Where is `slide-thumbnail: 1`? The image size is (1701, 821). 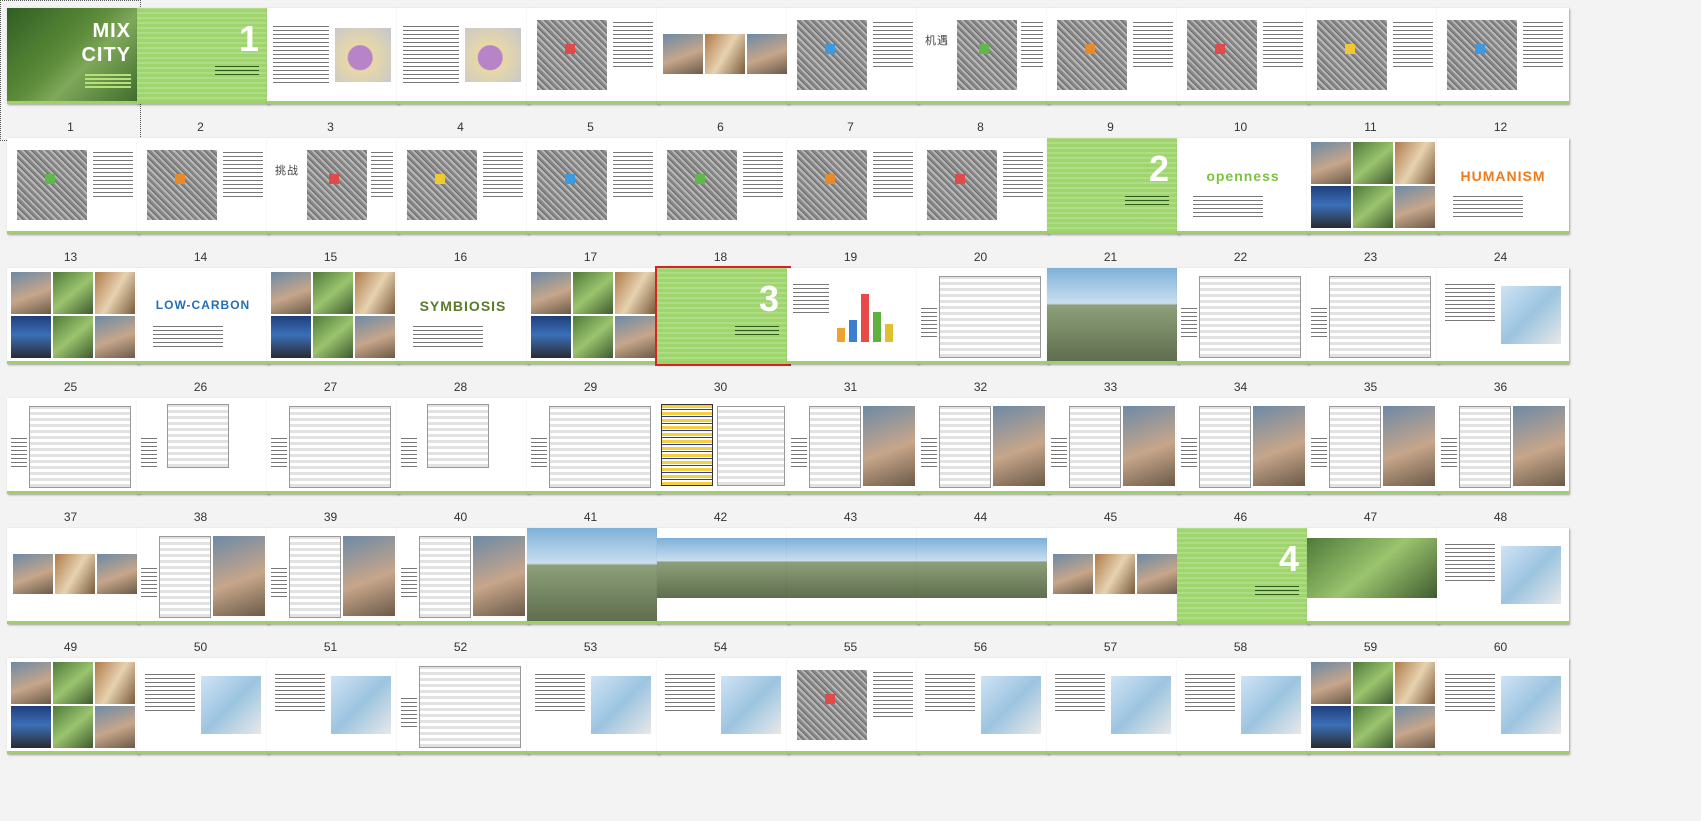 slide-thumbnail: 1 is located at coordinates (203, 56).